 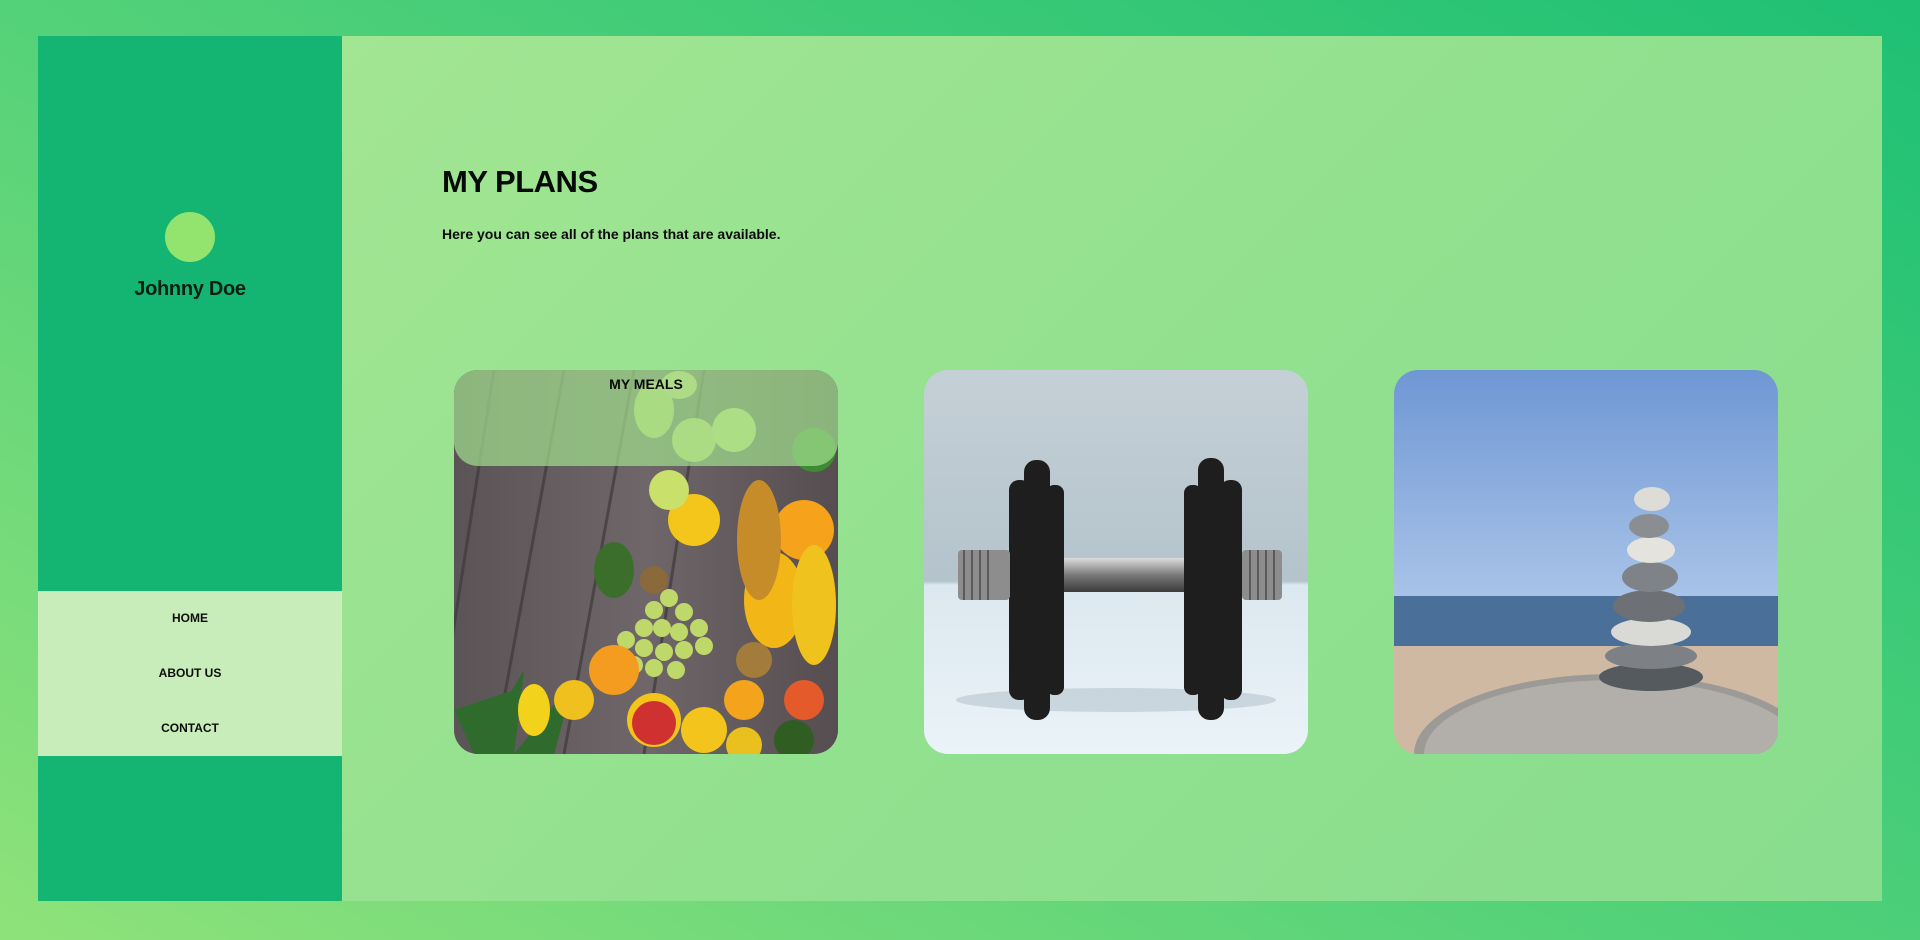 What do you see at coordinates (520, 181) in the screenshot?
I see `page-title: MY PLANS` at bounding box center [520, 181].